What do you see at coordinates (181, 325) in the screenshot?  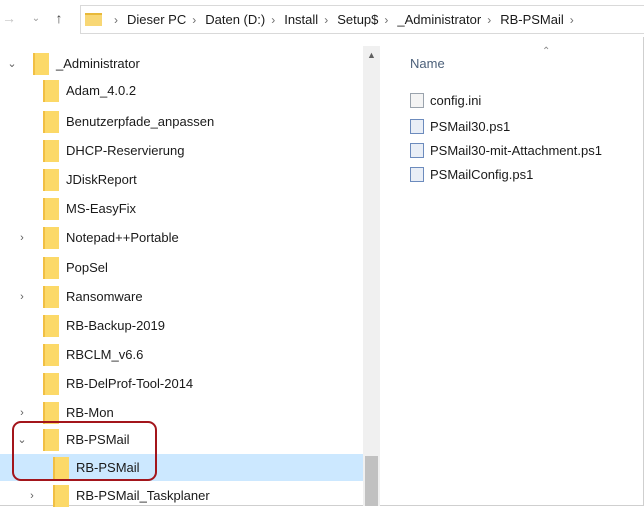 I see `tree-item: RB-Backup-2019` at bounding box center [181, 325].